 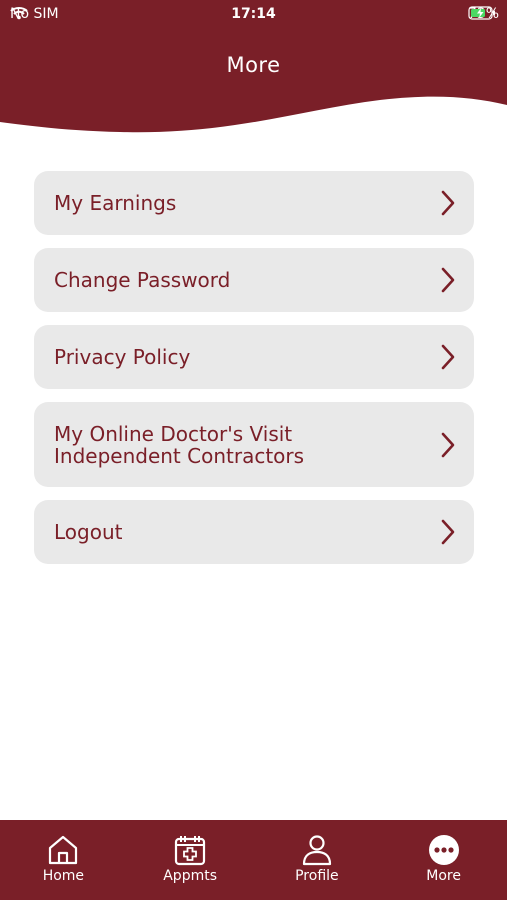 I want to click on battery-group: 73%, so click(x=483, y=14).